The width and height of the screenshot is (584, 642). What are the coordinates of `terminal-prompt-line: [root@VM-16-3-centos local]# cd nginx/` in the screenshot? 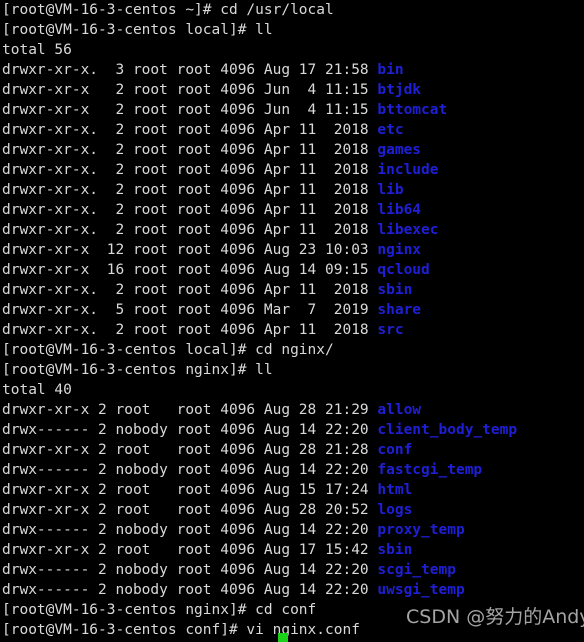 It's located at (293, 350).